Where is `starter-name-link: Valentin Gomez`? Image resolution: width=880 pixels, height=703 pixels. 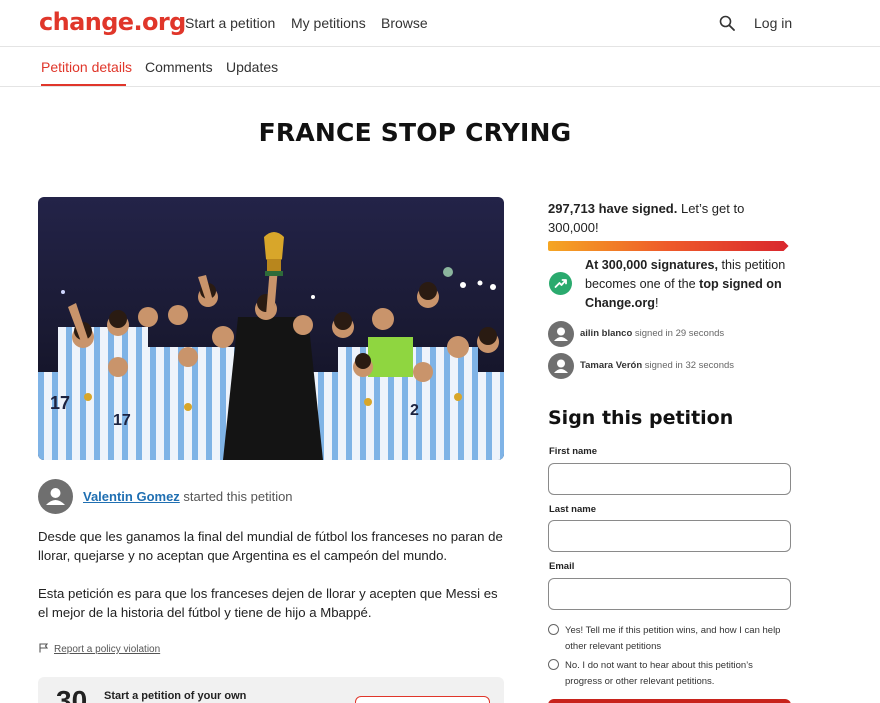 starter-name-link: Valentin Gomez is located at coordinates (131, 496).